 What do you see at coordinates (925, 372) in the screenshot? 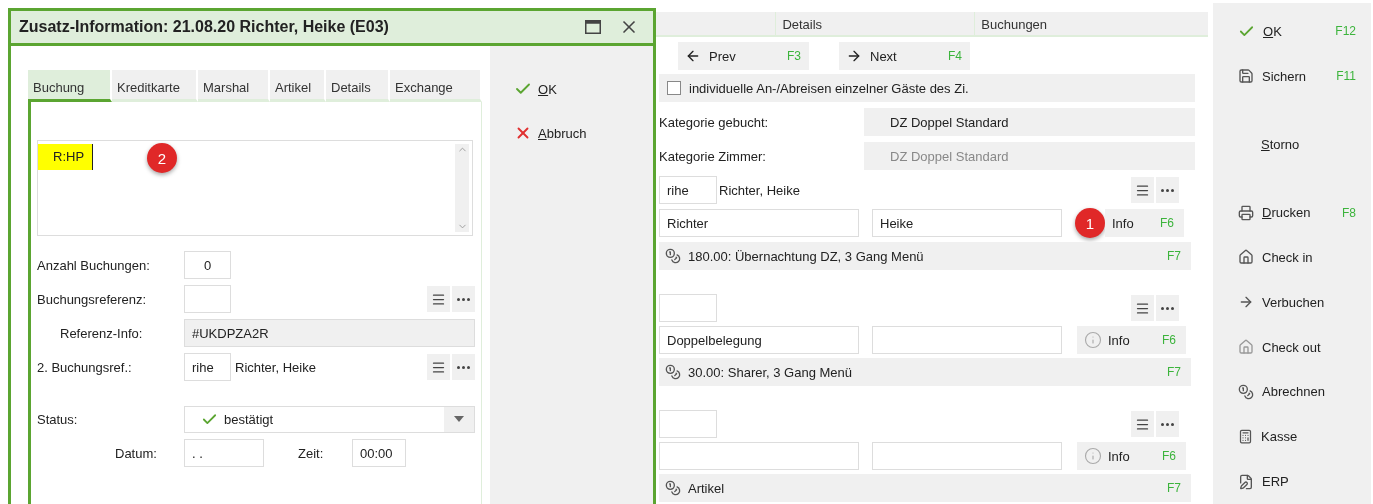
I see `charge-row: 30.00: Sharer, 3 Gang Menü F7` at bounding box center [925, 372].